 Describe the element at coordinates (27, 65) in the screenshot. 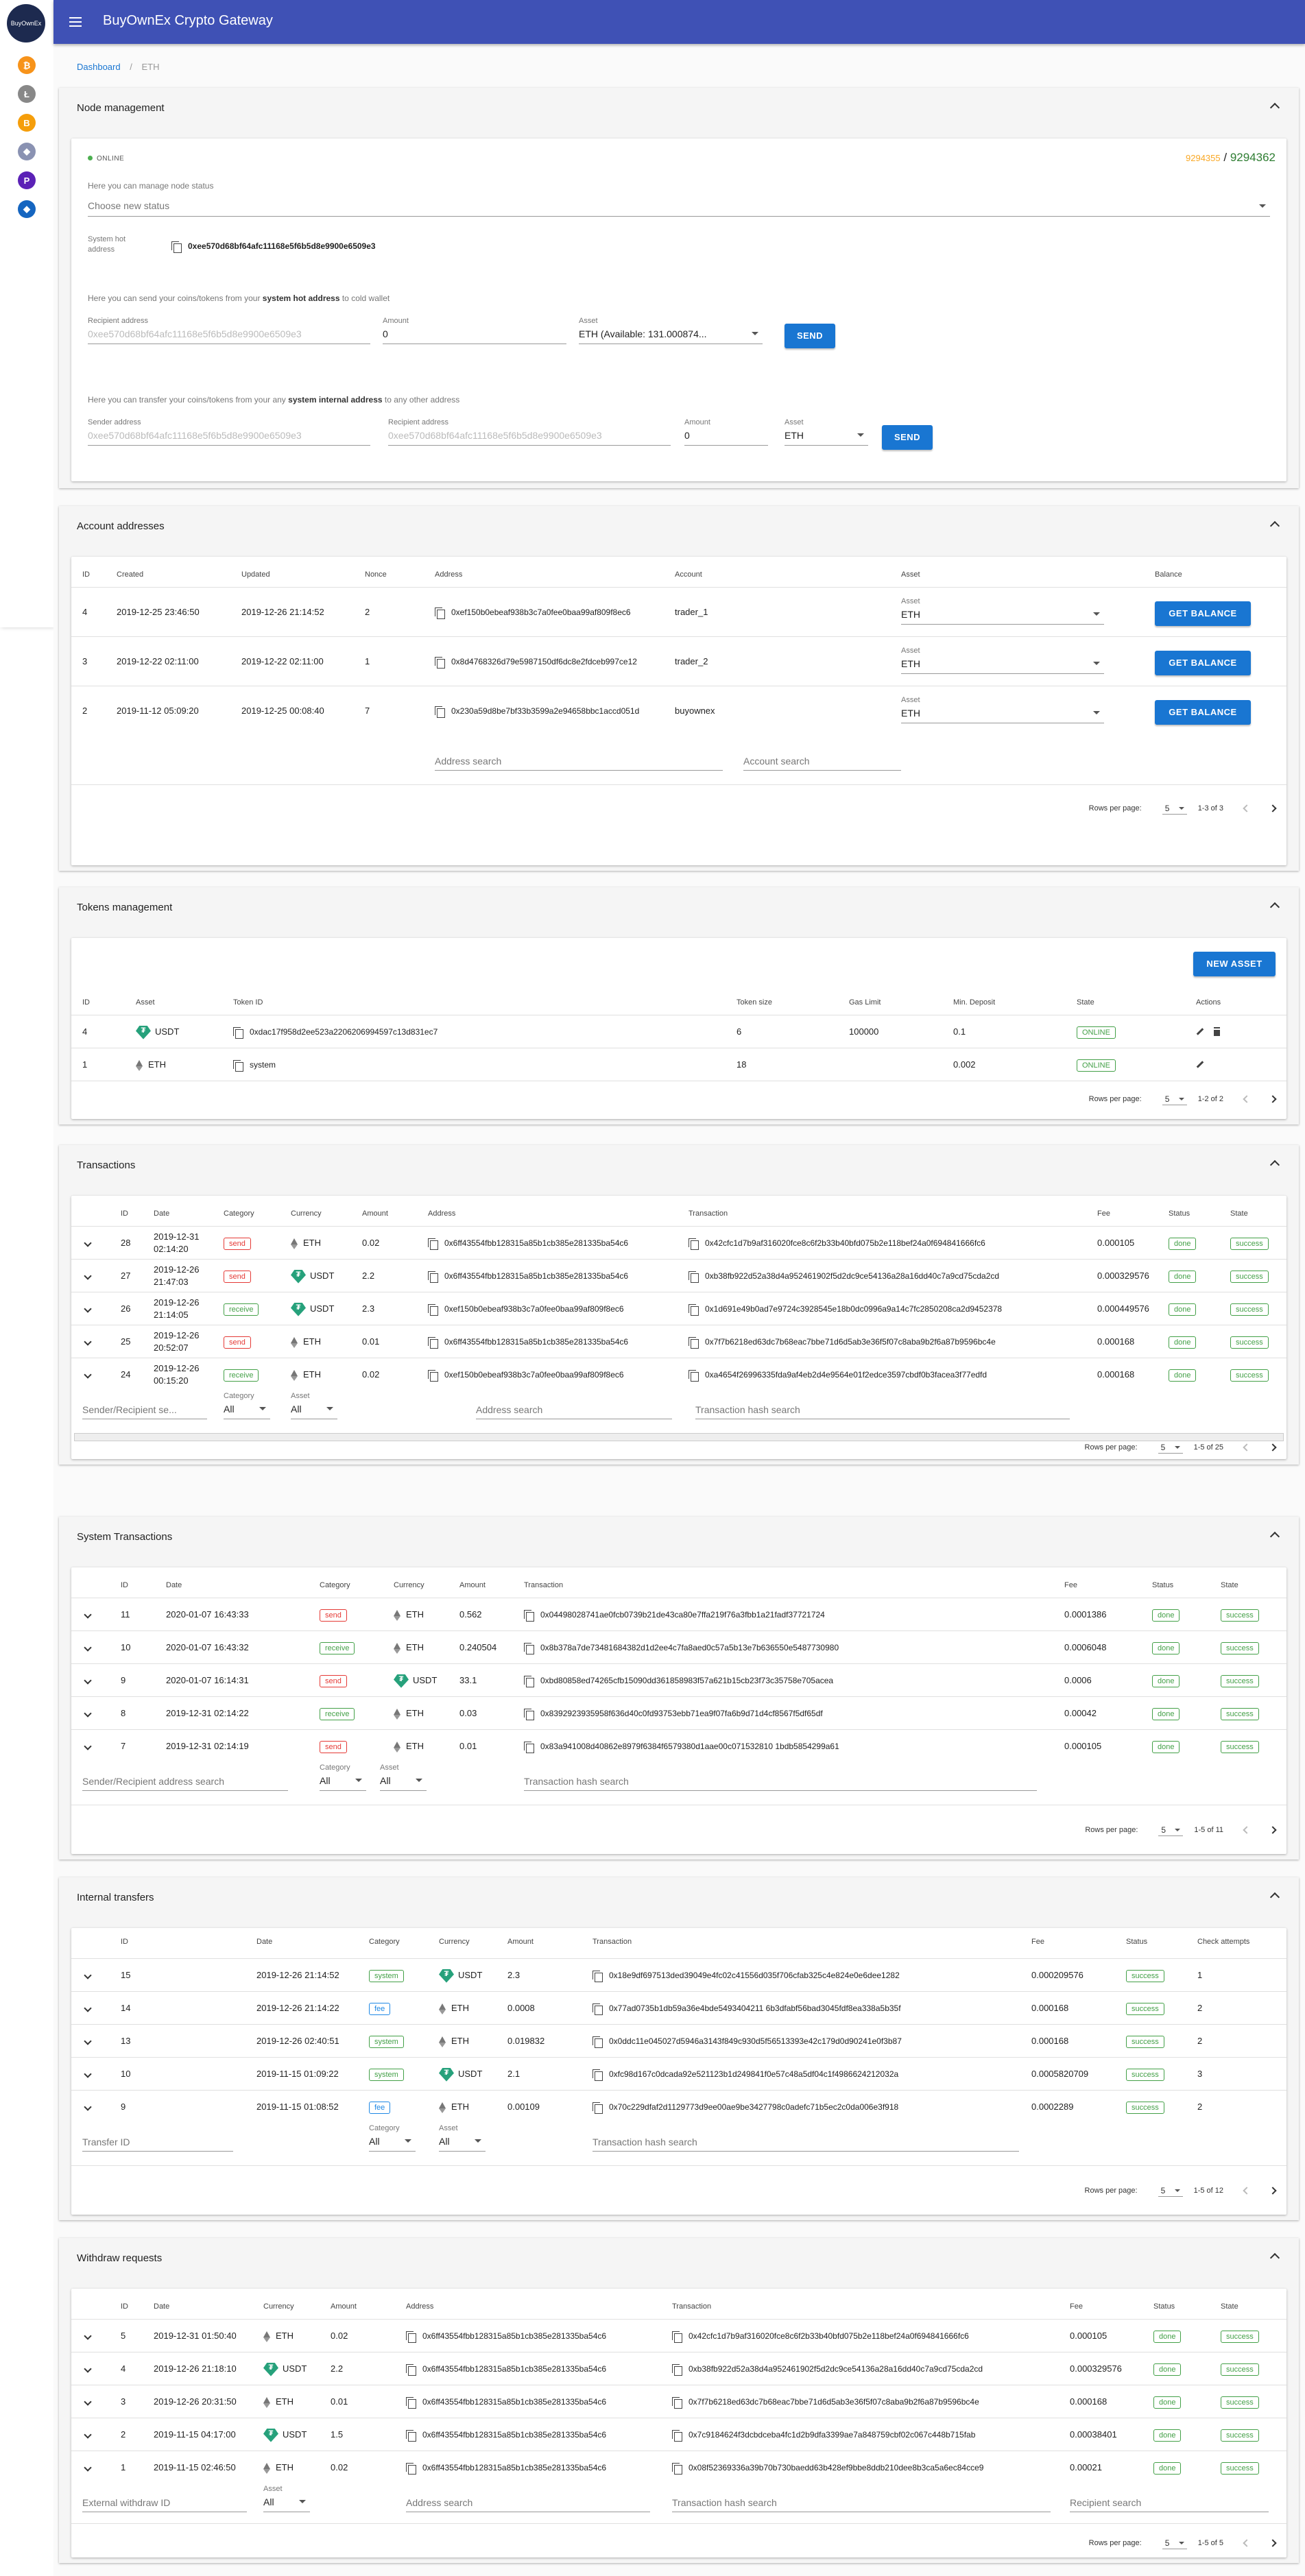

I see `btc-icon: ₿` at that location.